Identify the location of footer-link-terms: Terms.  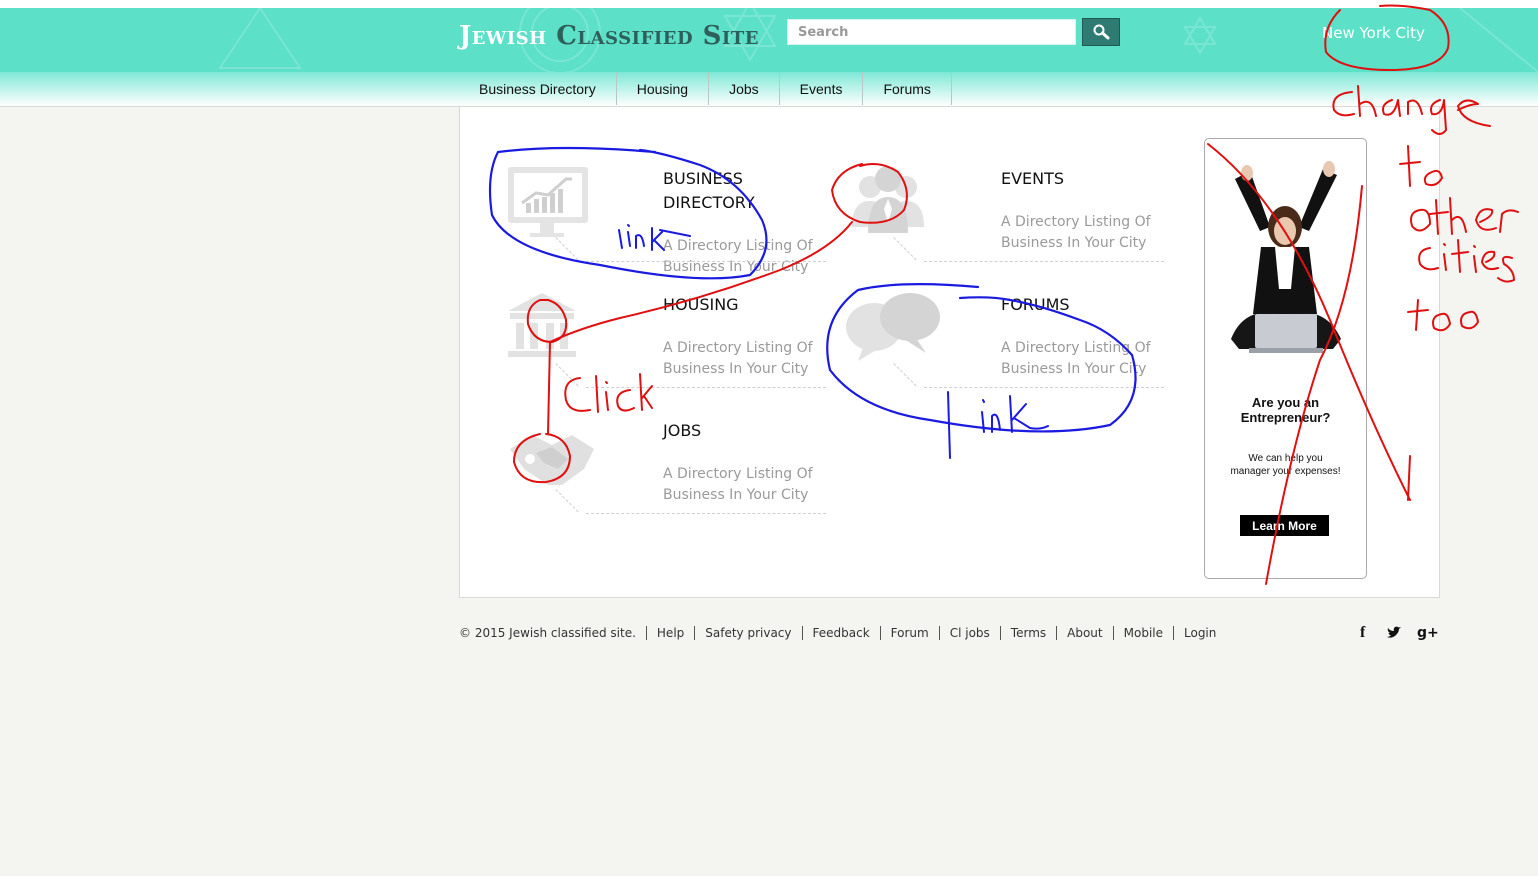
(1027, 633).